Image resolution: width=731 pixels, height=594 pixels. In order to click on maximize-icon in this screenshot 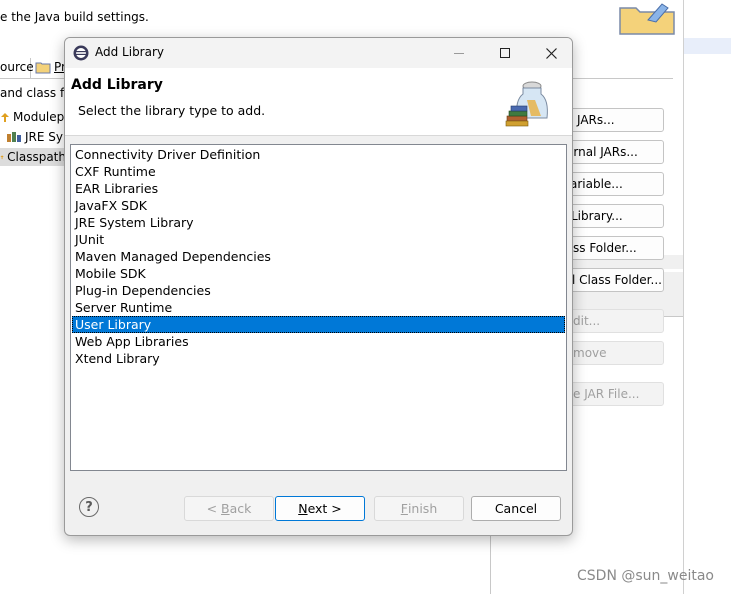, I will do `click(505, 53)`.